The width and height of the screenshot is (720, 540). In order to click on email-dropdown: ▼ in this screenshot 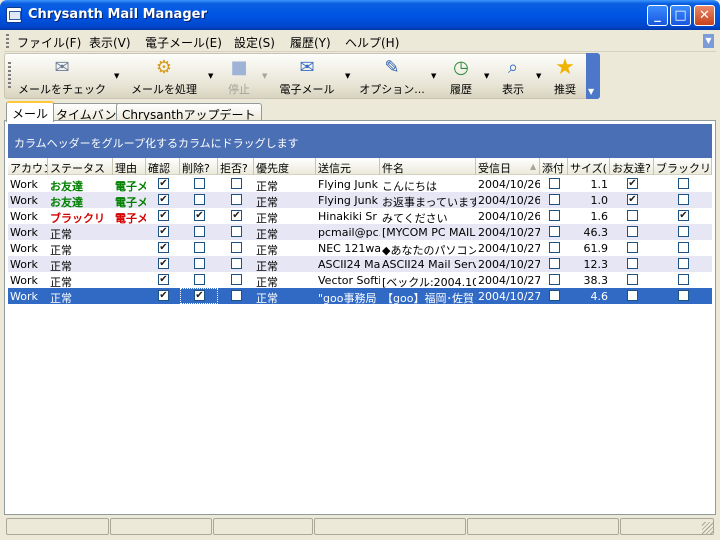, I will do `click(347, 76)`.